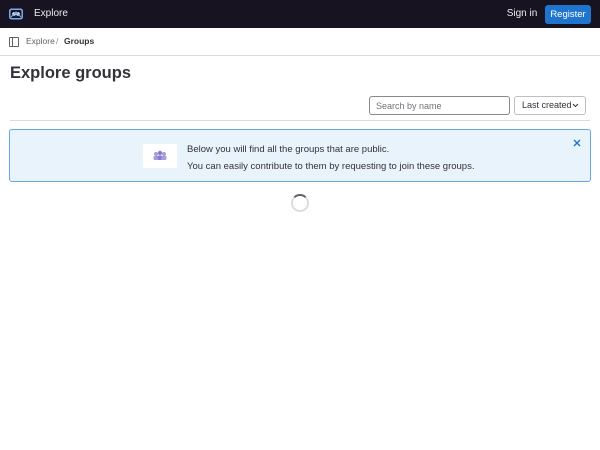 The image size is (600, 450). Describe the element at coordinates (300, 203) in the screenshot. I see `loading-spinner-icon` at that location.